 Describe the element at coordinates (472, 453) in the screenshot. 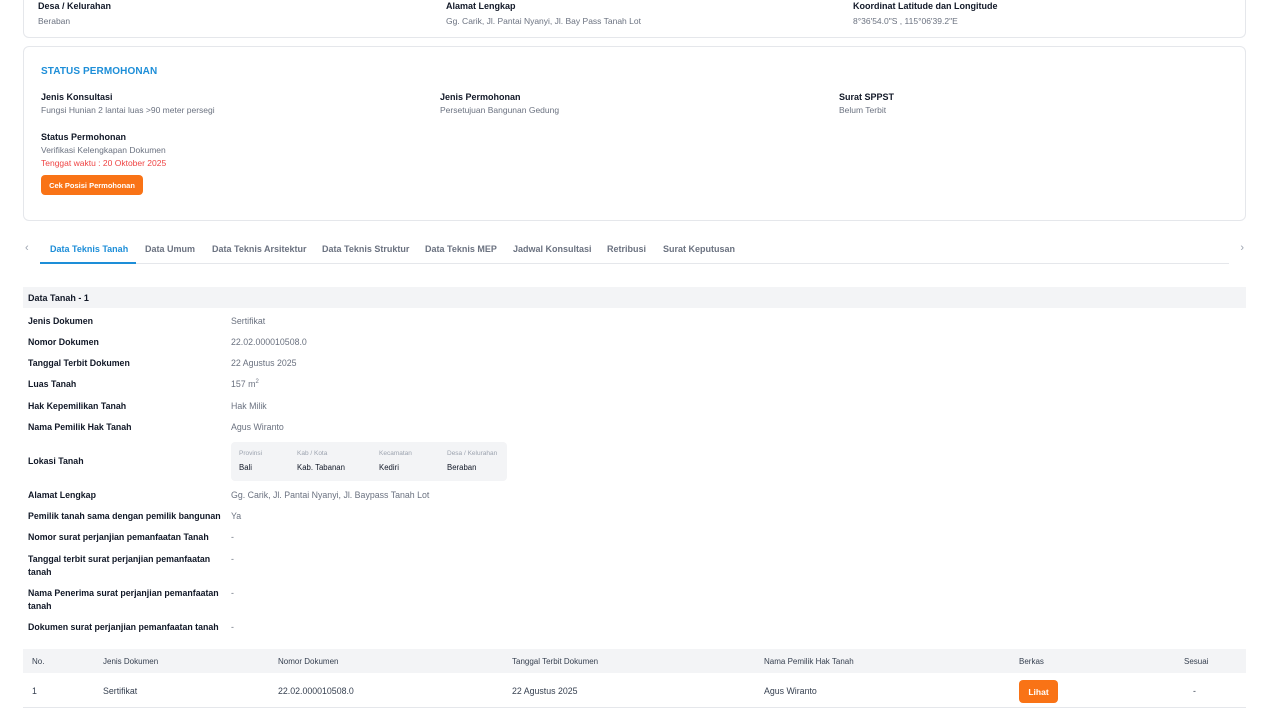

I see `desa-kel-label: Desa / Kelurahan` at that location.